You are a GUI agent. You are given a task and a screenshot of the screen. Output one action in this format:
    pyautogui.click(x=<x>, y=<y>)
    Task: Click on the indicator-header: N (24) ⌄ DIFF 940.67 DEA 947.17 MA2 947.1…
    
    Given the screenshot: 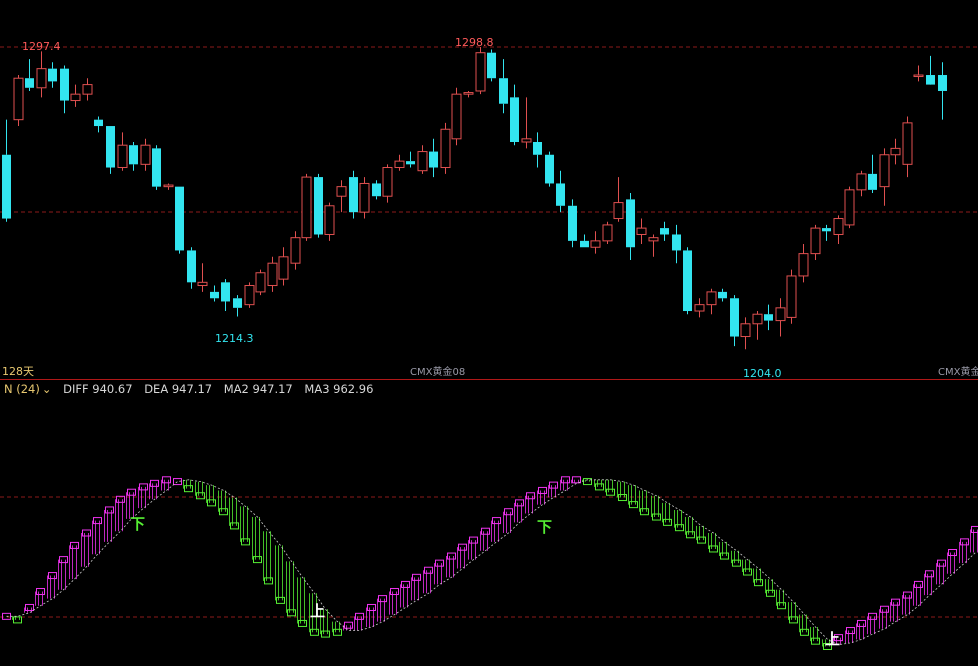 What is the action you would take?
    pyautogui.click(x=192, y=389)
    